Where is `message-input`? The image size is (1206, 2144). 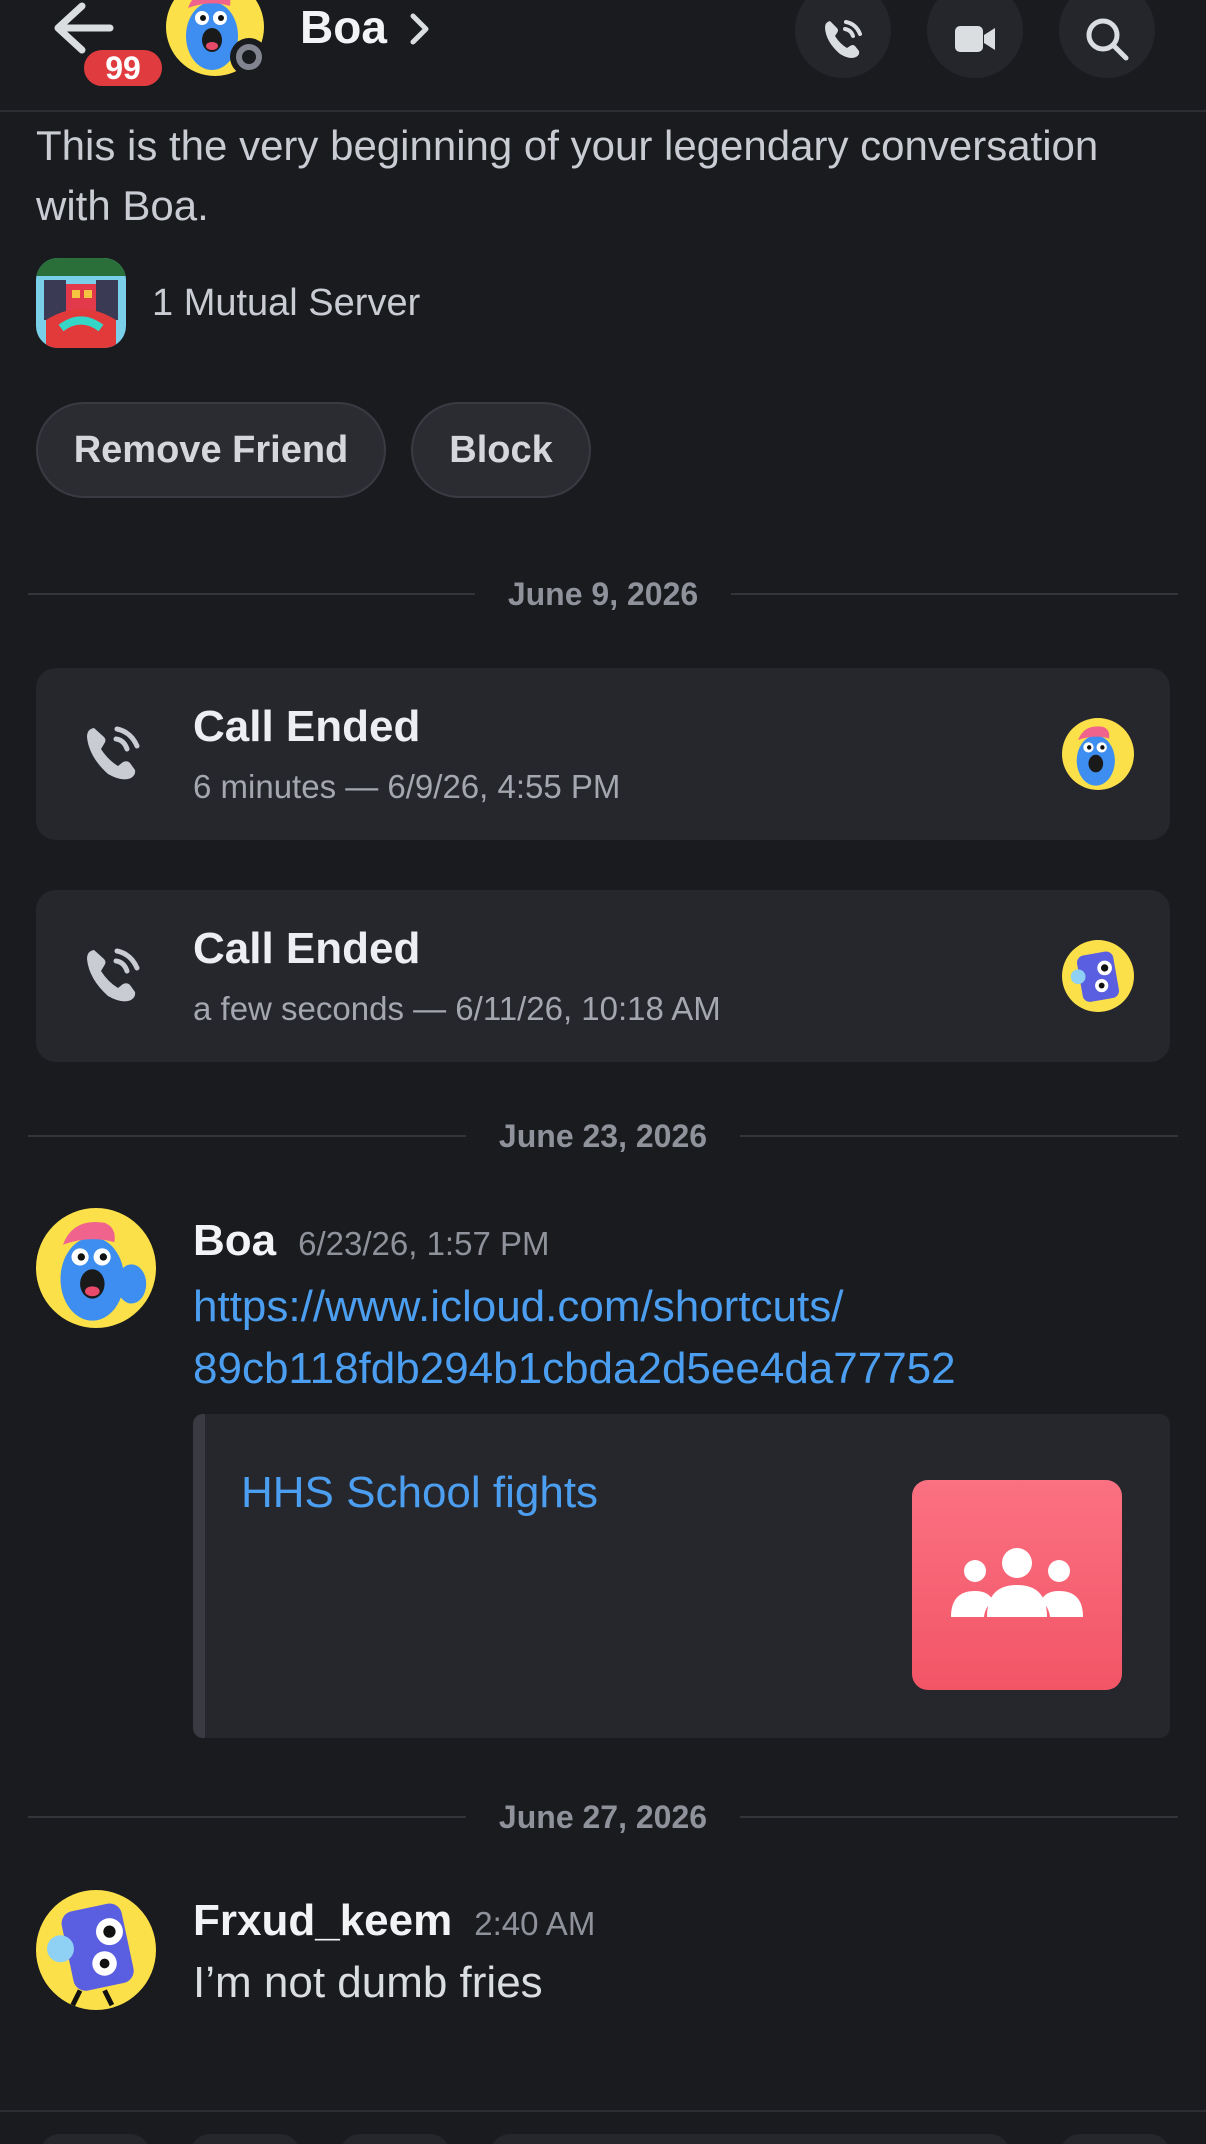
message-input is located at coordinates (750, 2139).